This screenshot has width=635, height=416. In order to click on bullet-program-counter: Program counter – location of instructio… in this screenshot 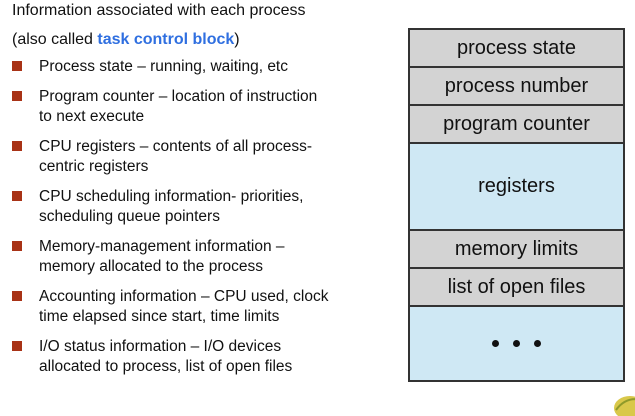, I will do `click(197, 107)`.